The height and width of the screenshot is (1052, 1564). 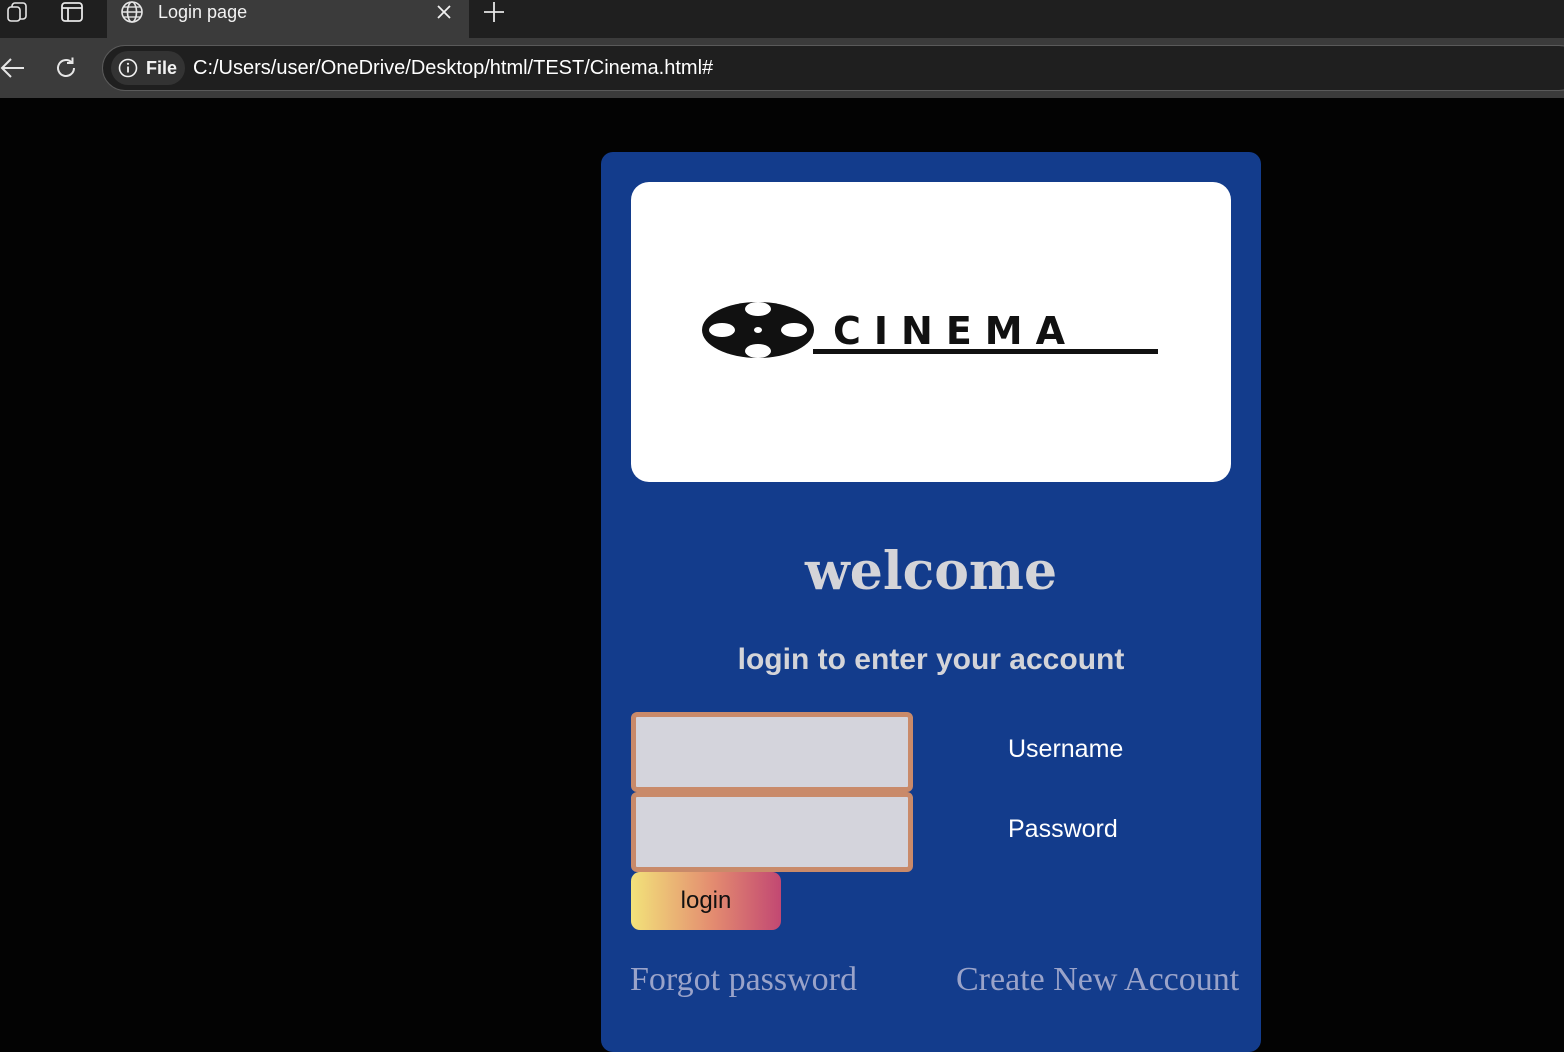 I want to click on site-info-button: File, so click(x=148, y=68).